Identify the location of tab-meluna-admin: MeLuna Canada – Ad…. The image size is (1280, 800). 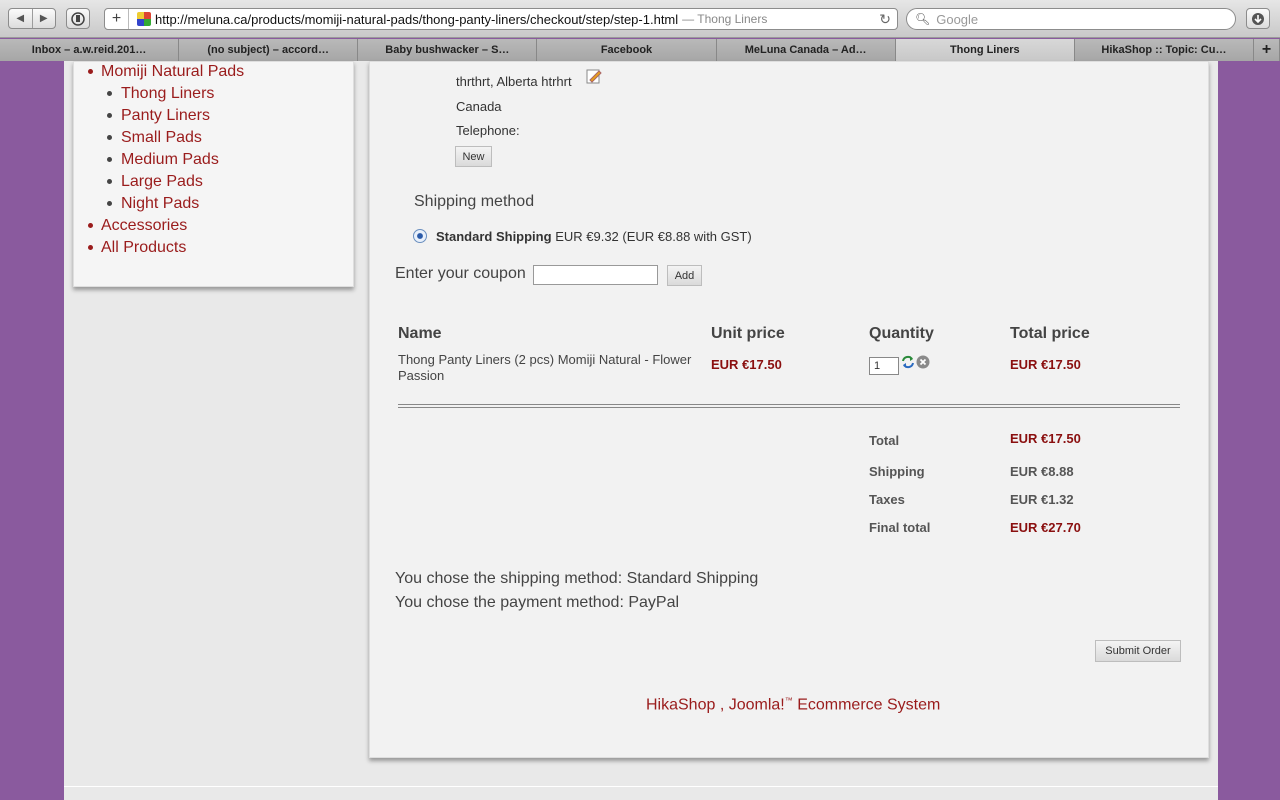
(806, 50).